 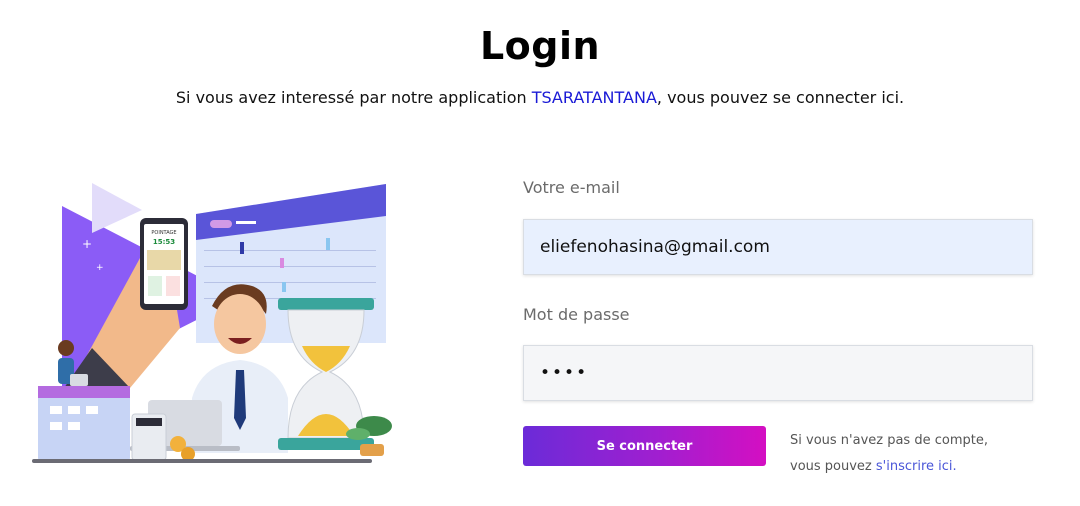 What do you see at coordinates (833, 466) in the screenshot?
I see `signup-line2-prefix: vous pouvez` at bounding box center [833, 466].